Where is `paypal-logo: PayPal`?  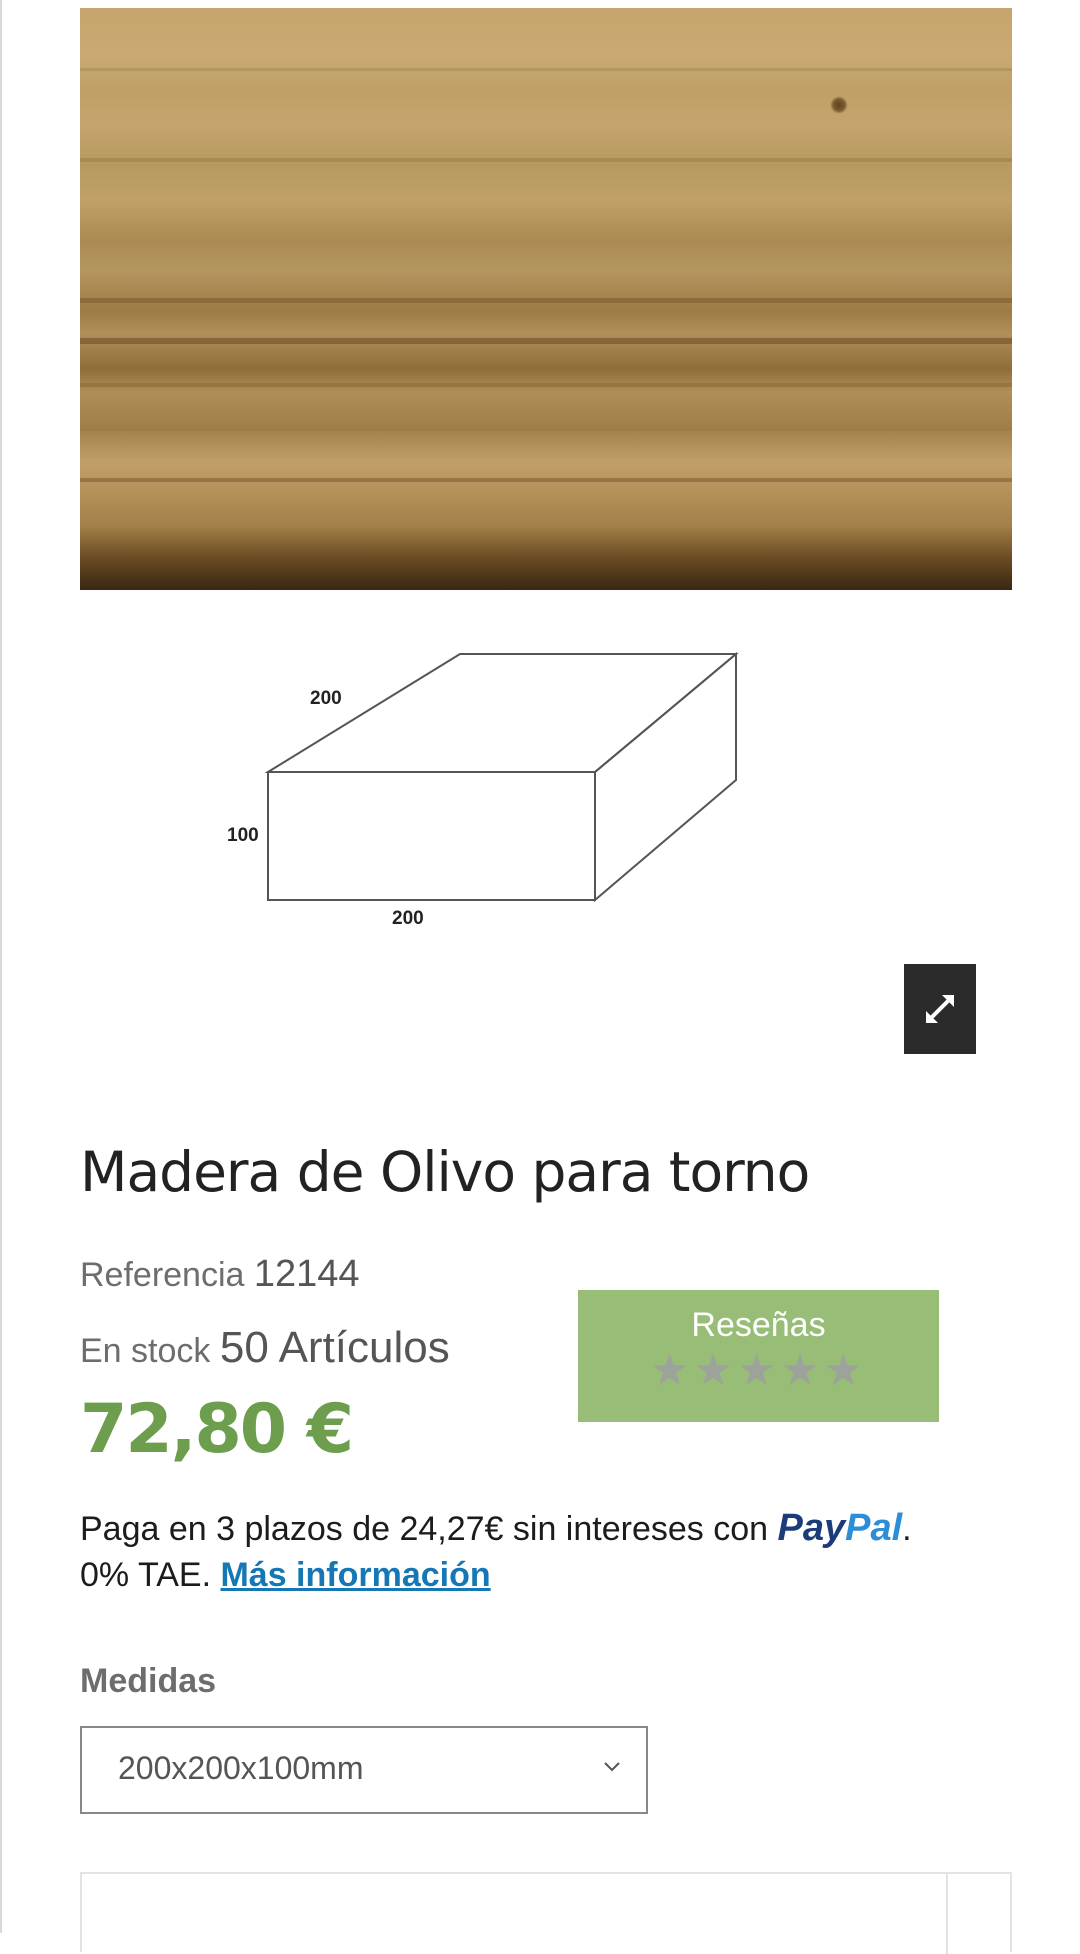 paypal-logo: PayPal is located at coordinates (839, 1528).